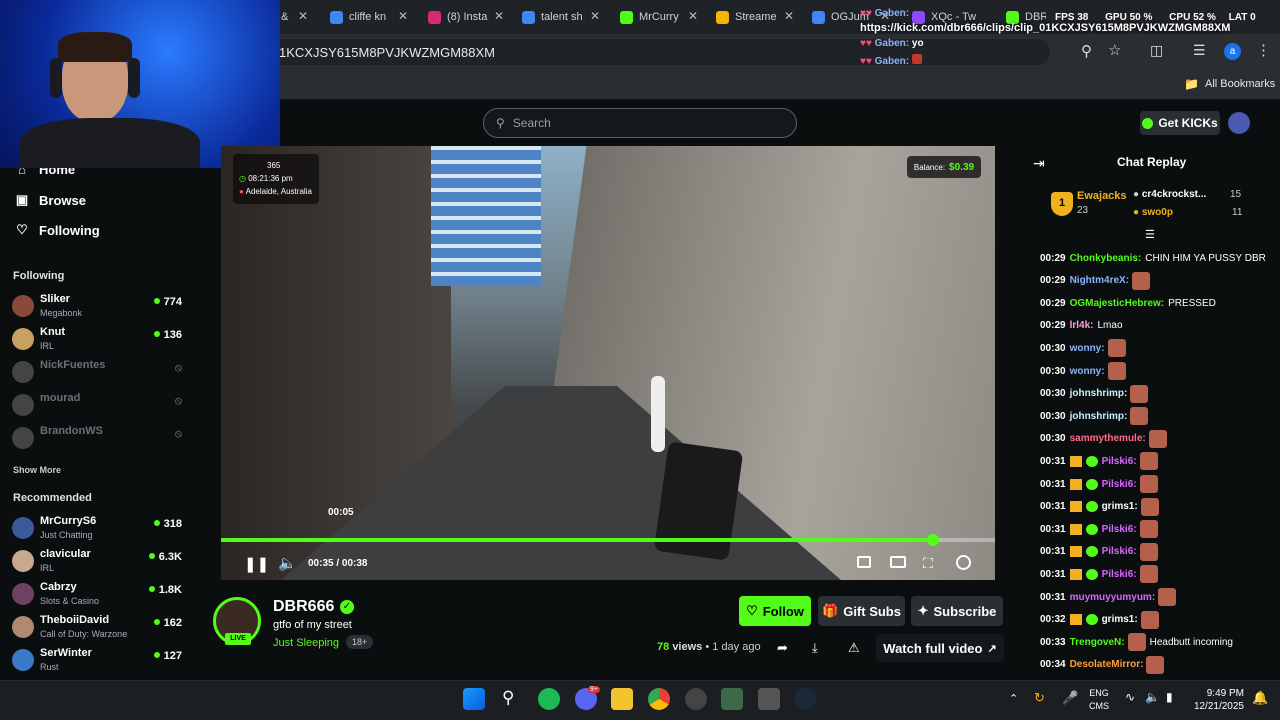 Image resolution: width=1280 pixels, height=720 pixels. What do you see at coordinates (963, 562) in the screenshot?
I see `settings-icon` at bounding box center [963, 562].